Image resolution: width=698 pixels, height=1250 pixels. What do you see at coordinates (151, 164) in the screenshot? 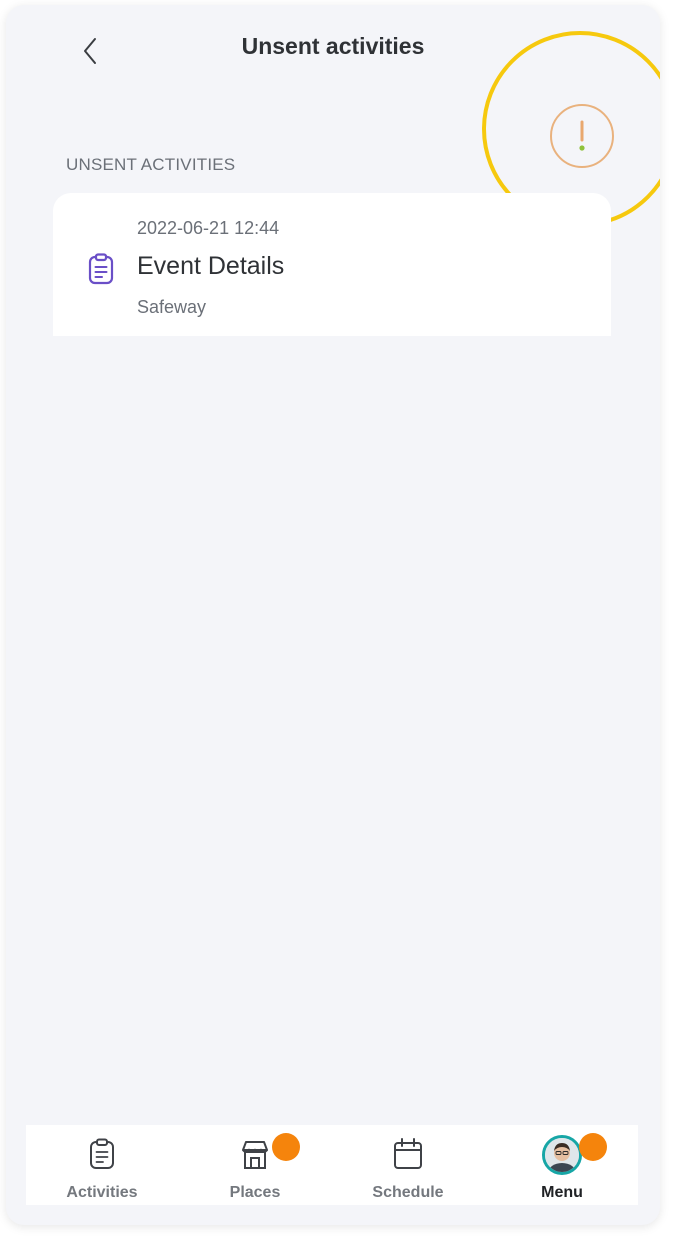
I see `section-label: UNSENT ACTIVITIES` at bounding box center [151, 164].